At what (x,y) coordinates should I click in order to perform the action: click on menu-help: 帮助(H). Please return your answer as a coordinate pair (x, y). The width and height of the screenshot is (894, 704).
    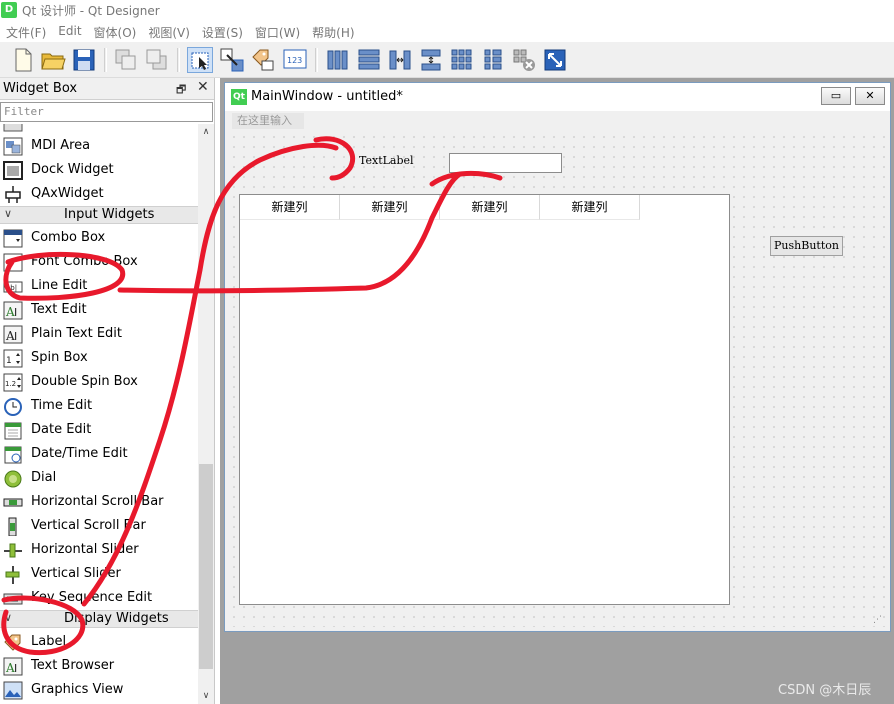
    Looking at the image, I should click on (333, 32).